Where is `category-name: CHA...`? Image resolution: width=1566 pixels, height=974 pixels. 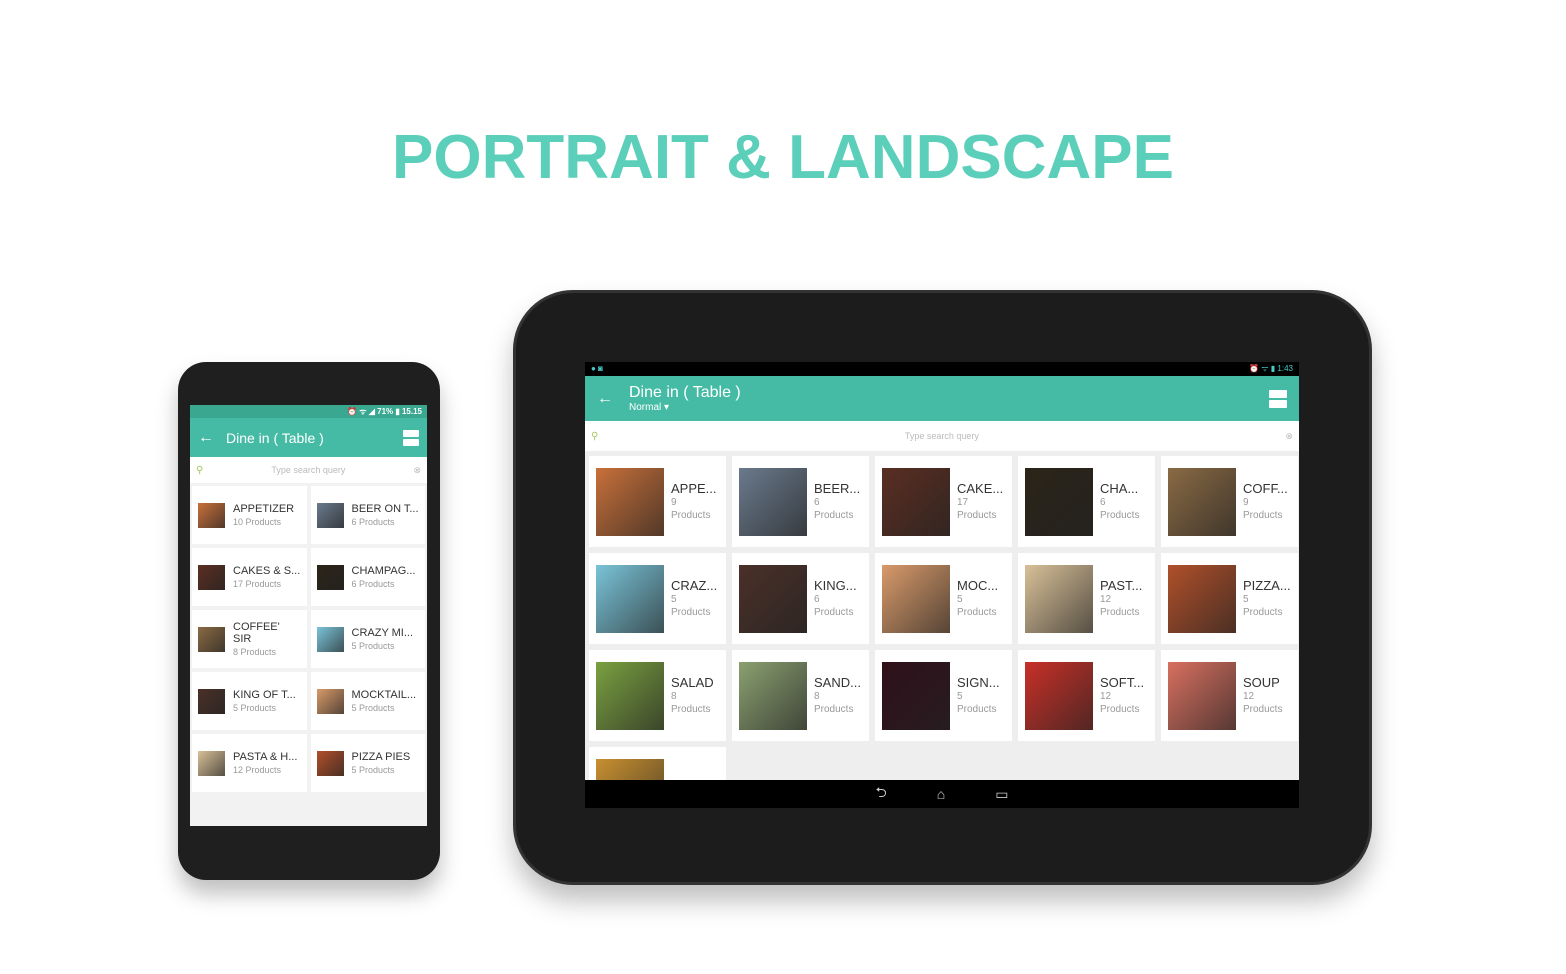
category-name: CHA... is located at coordinates (1119, 488).